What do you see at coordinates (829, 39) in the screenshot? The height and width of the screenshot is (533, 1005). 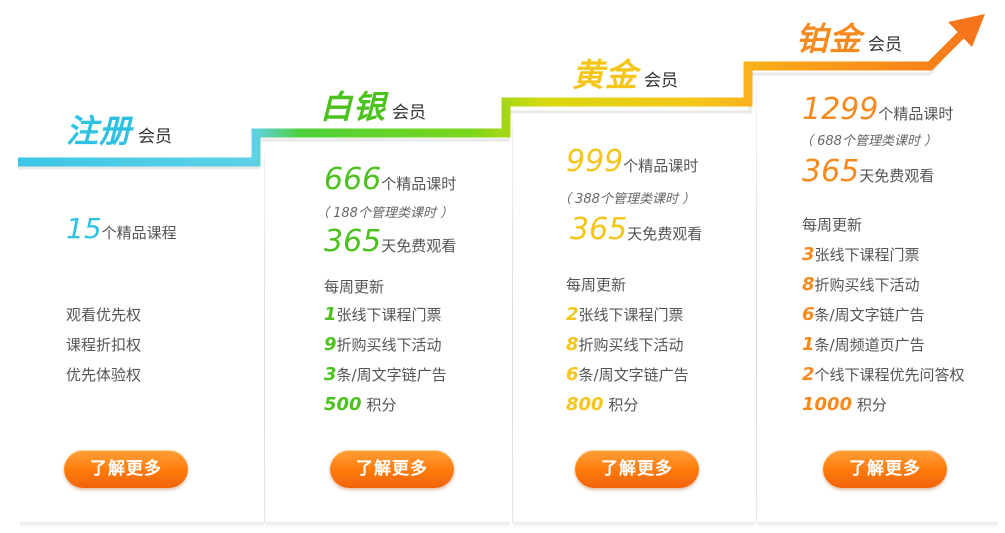 I see `tier-name: 铂金` at bounding box center [829, 39].